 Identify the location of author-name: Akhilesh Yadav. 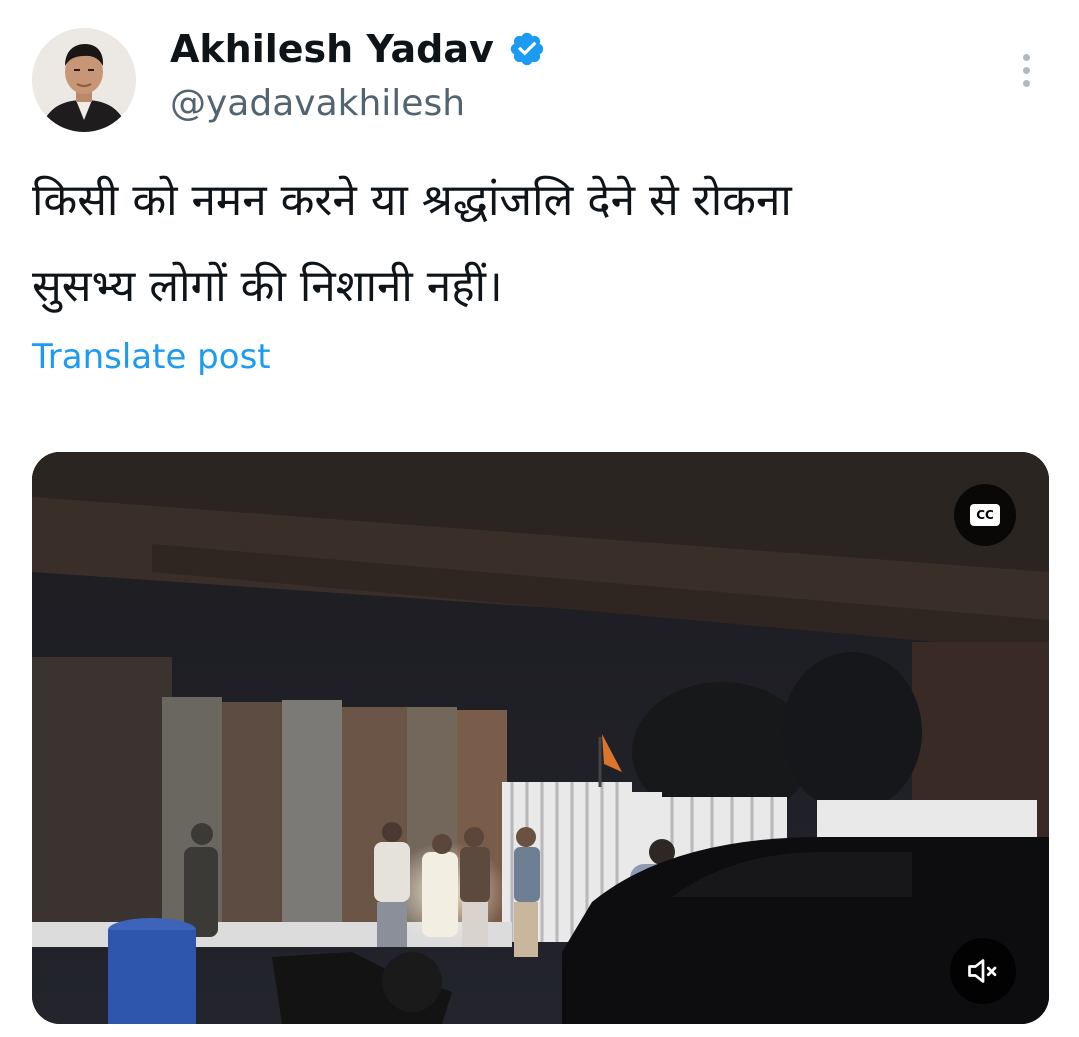
(358, 49).